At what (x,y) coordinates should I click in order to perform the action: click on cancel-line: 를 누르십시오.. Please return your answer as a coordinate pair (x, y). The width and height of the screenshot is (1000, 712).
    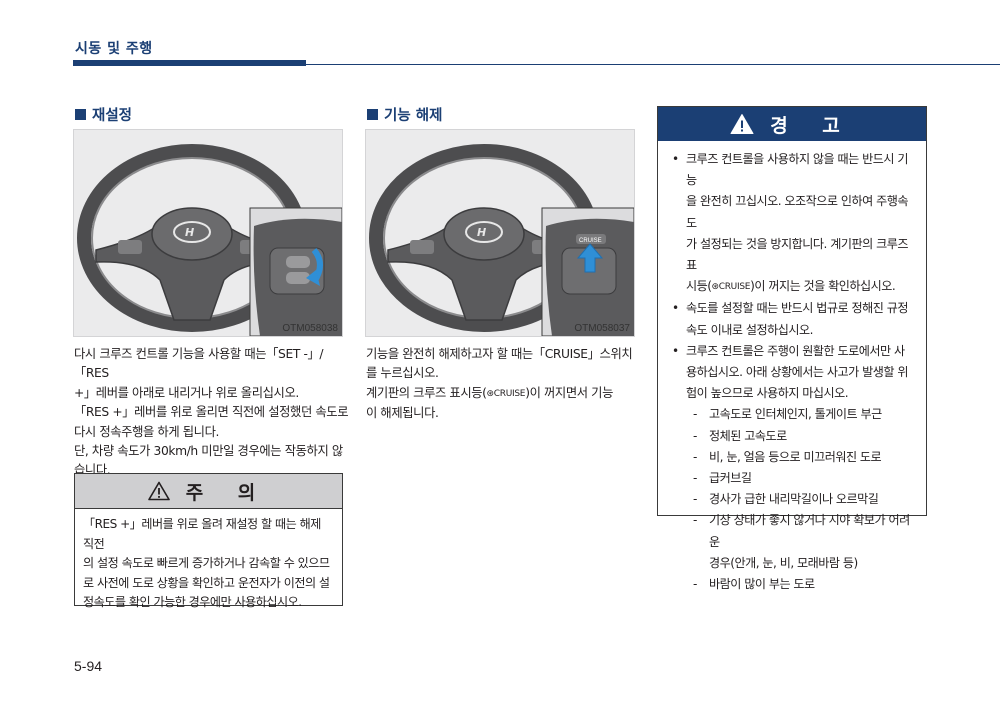
    Looking at the image, I should click on (402, 373).